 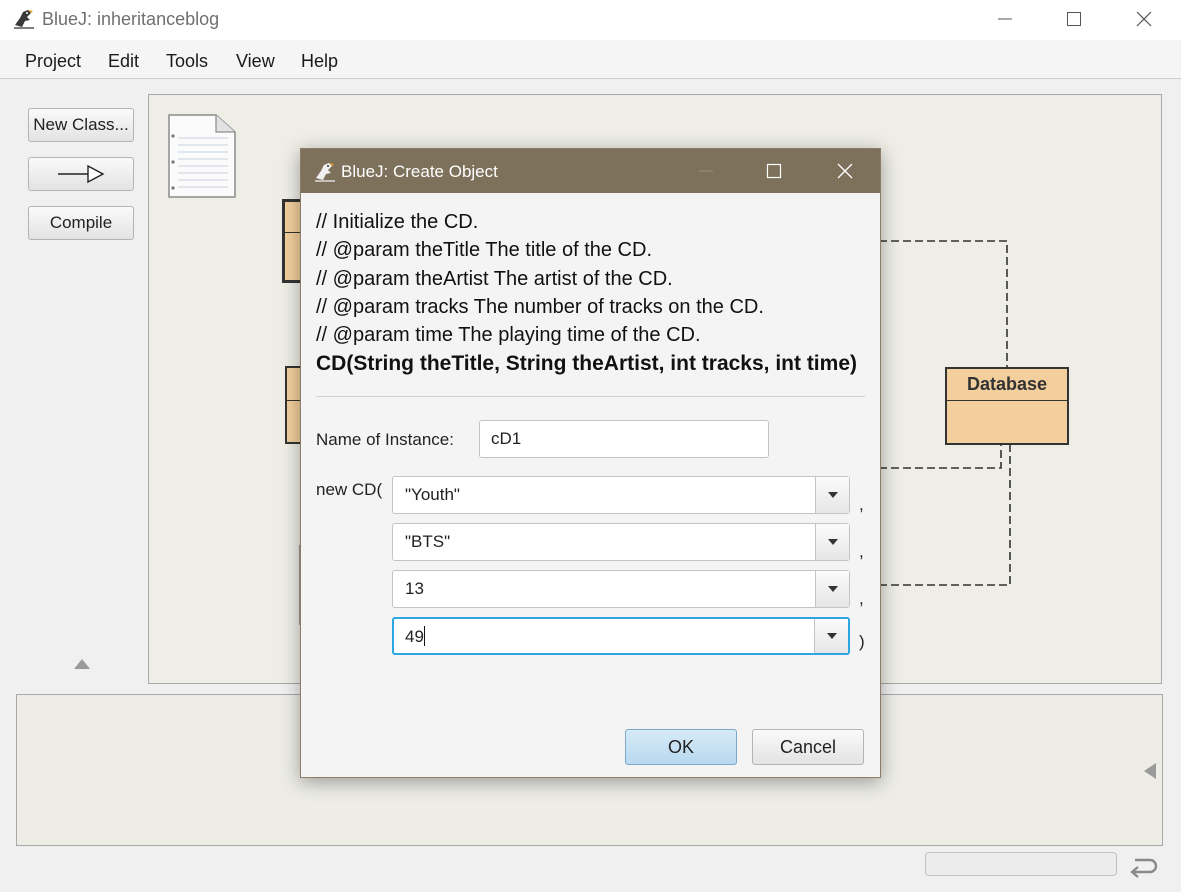 I want to click on arg-value-wrap: 49, so click(x=415, y=636).